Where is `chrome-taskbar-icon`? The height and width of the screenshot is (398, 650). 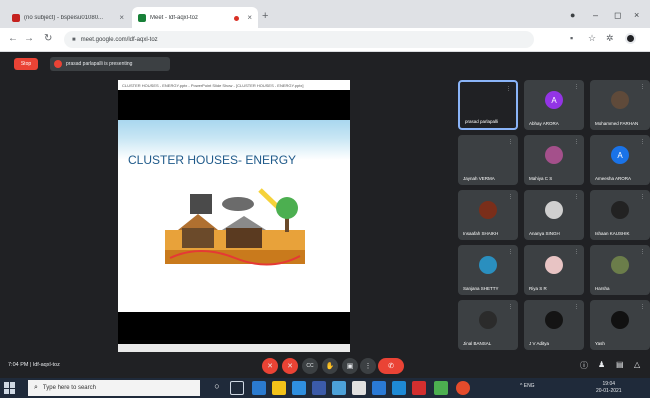
chrome-taskbar-icon is located at coordinates (463, 388).